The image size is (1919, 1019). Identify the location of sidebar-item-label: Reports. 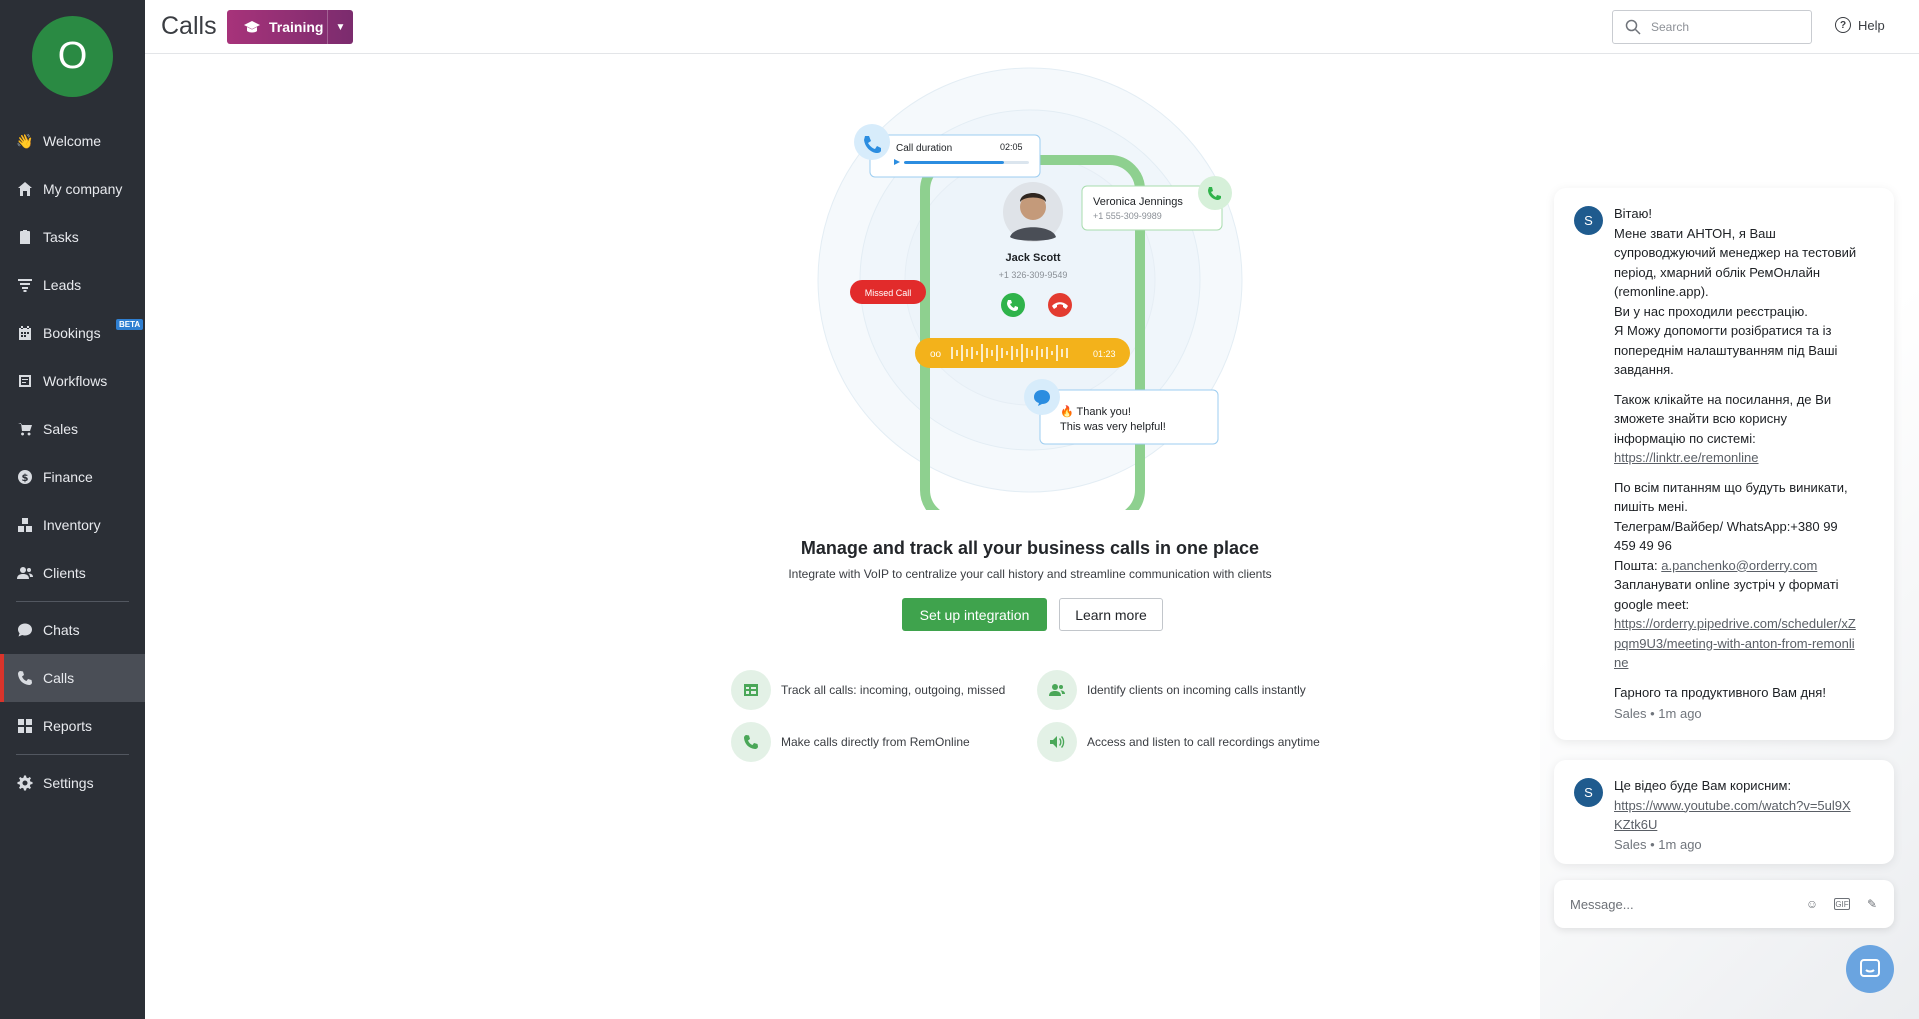
(68, 726).